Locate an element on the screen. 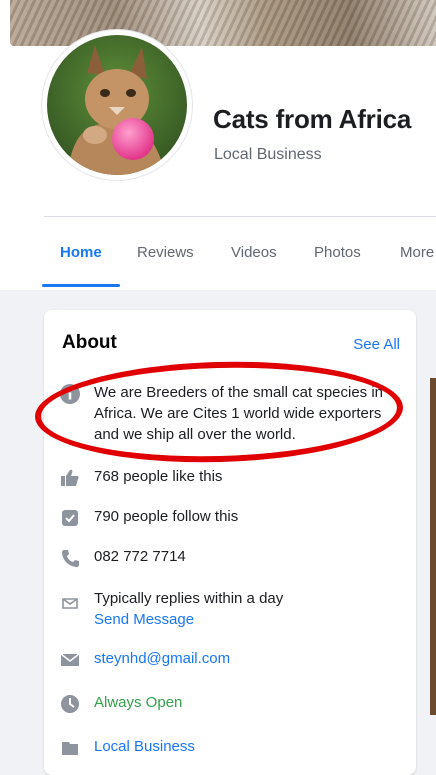 This screenshot has height=775, width=436. envelope-icon is located at coordinates (70, 659).